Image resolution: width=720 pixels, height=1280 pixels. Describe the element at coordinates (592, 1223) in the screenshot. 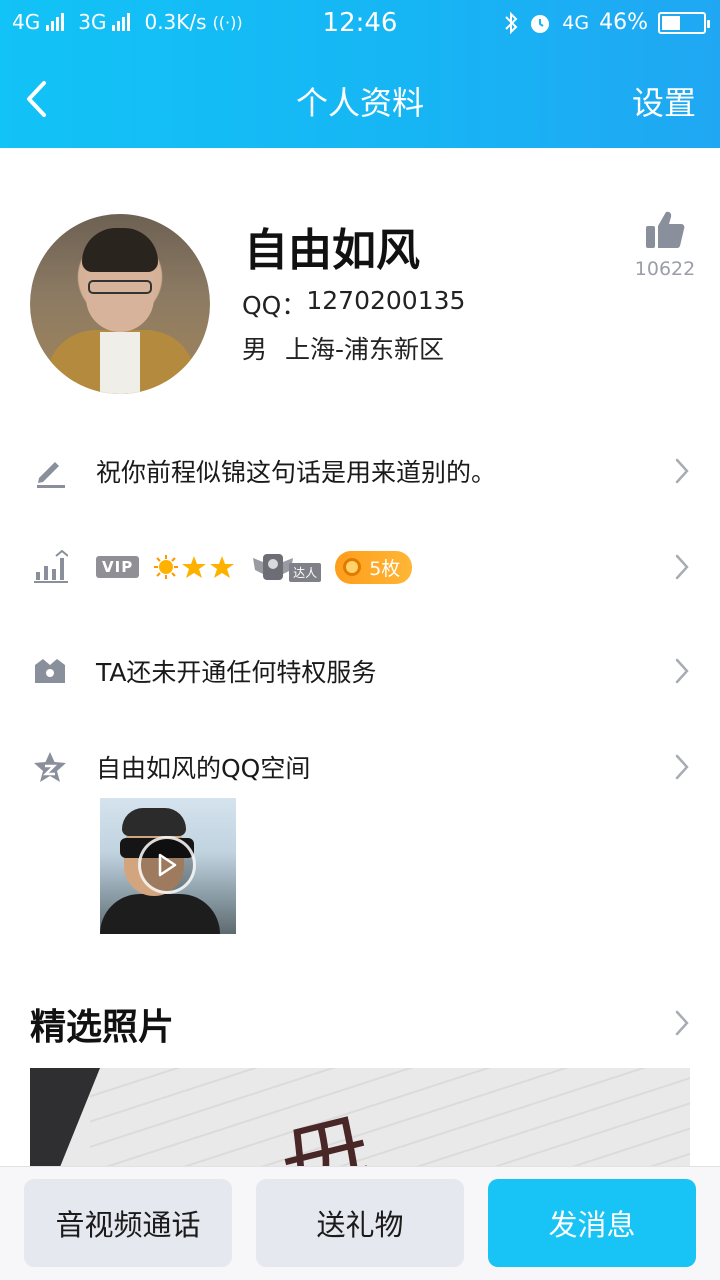

I see `send-message-button: 发消息` at that location.